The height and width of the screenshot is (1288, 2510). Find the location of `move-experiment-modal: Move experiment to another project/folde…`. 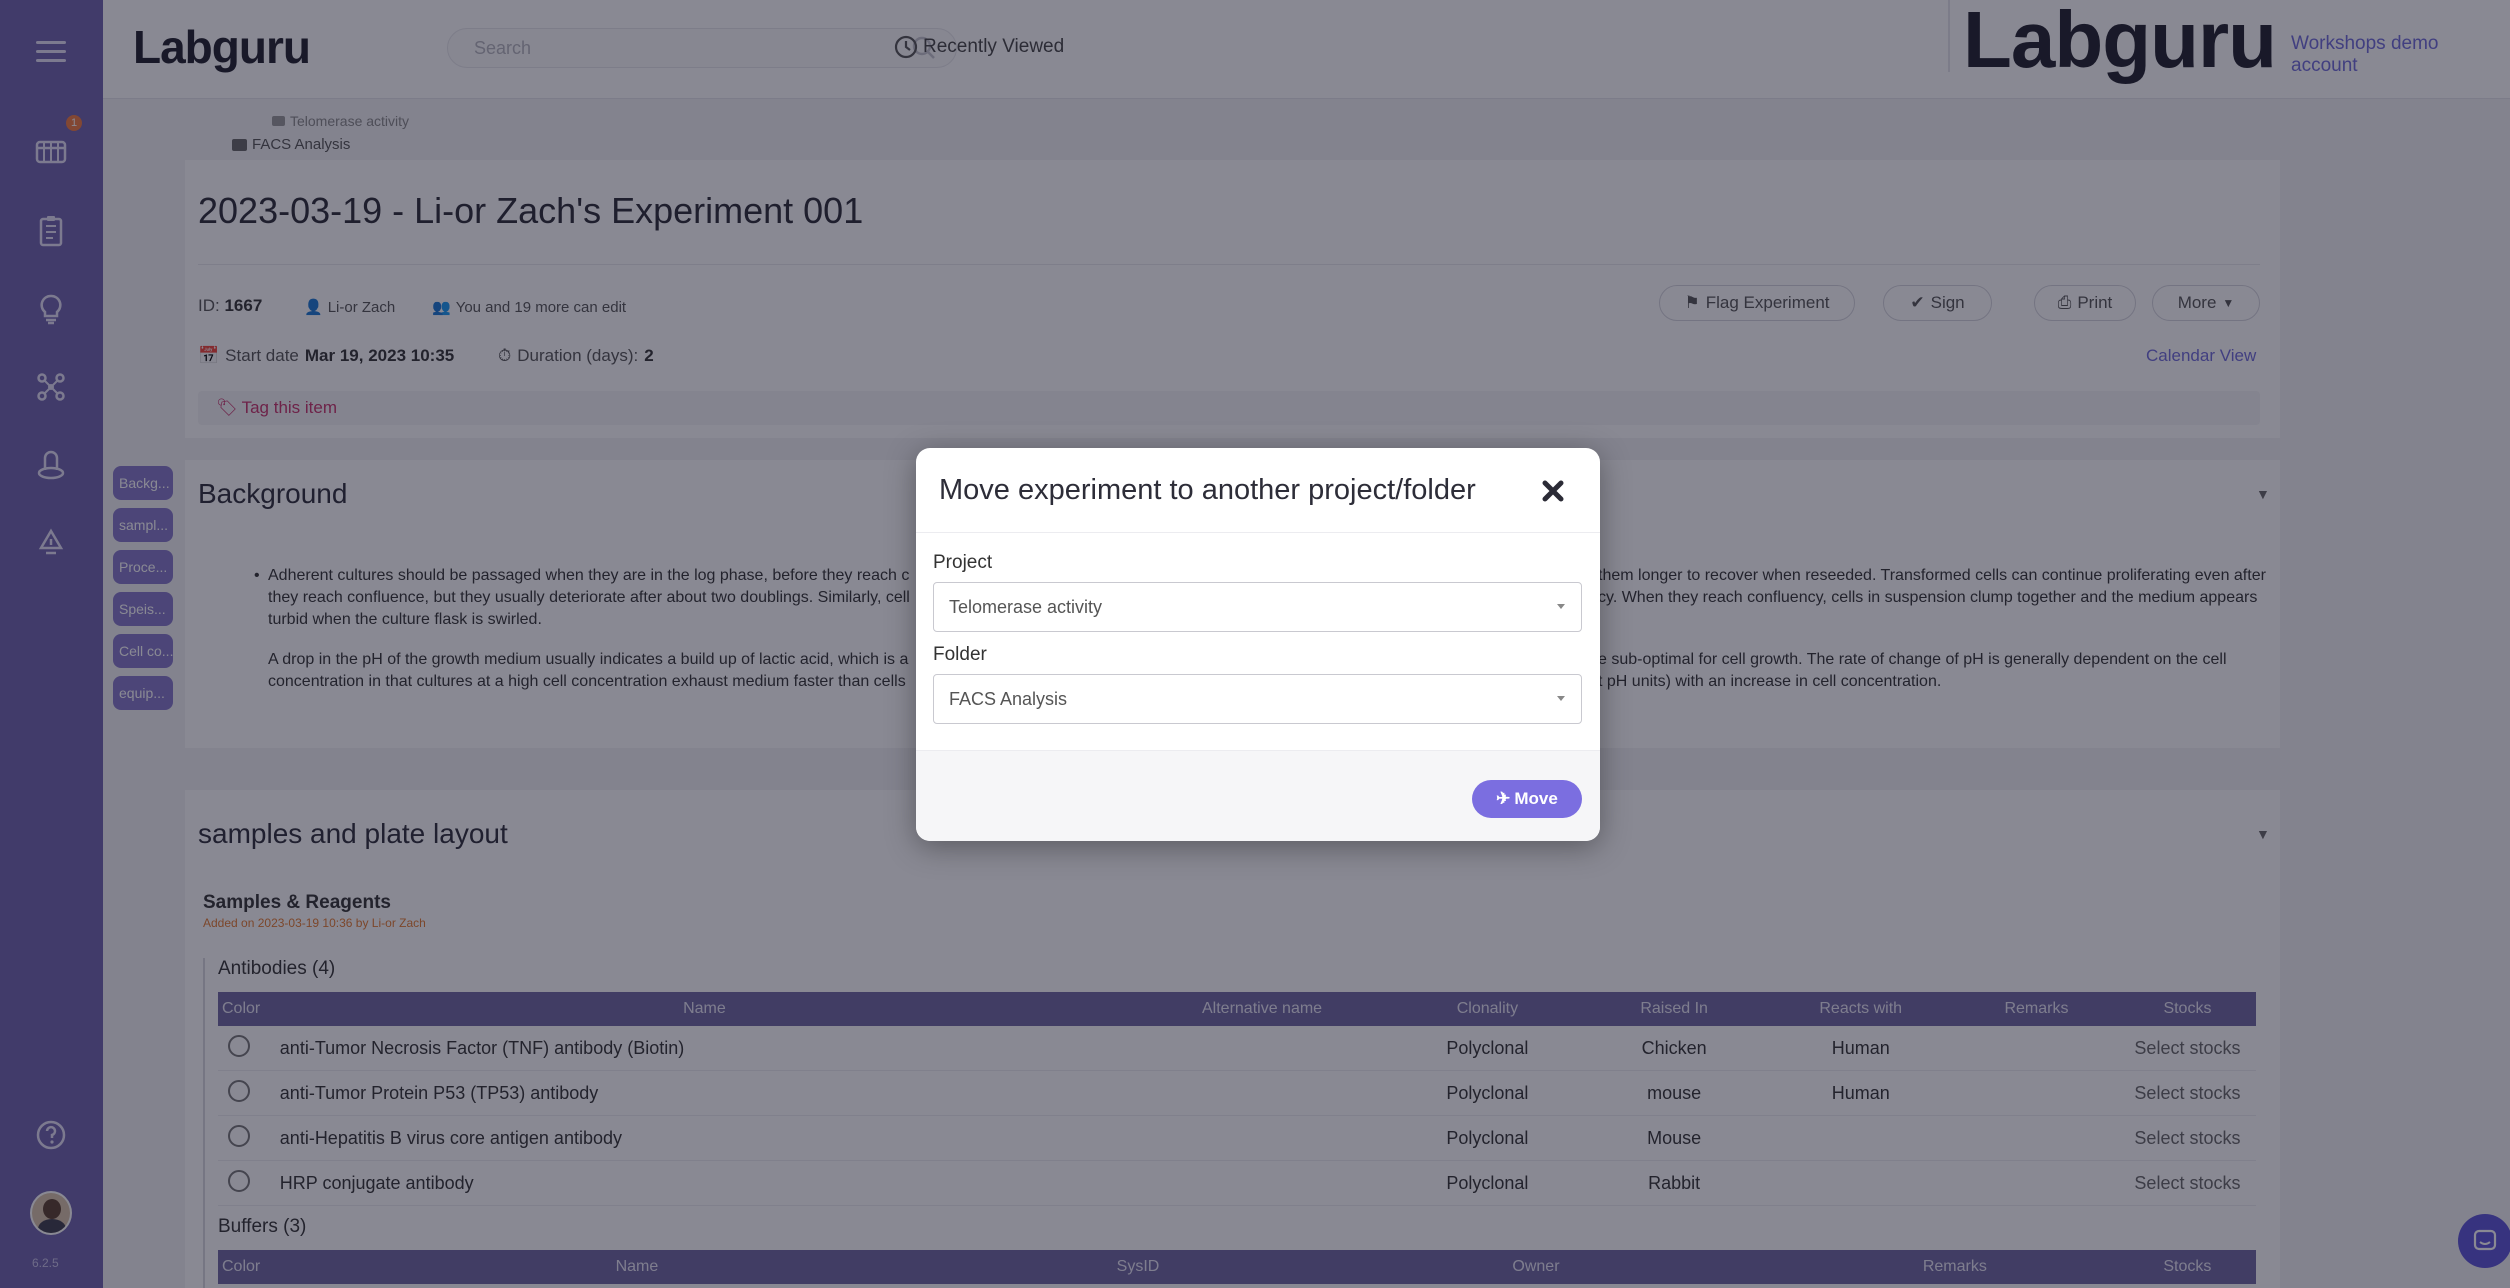

move-experiment-modal: Move experiment to another project/folde… is located at coordinates (1258, 644).